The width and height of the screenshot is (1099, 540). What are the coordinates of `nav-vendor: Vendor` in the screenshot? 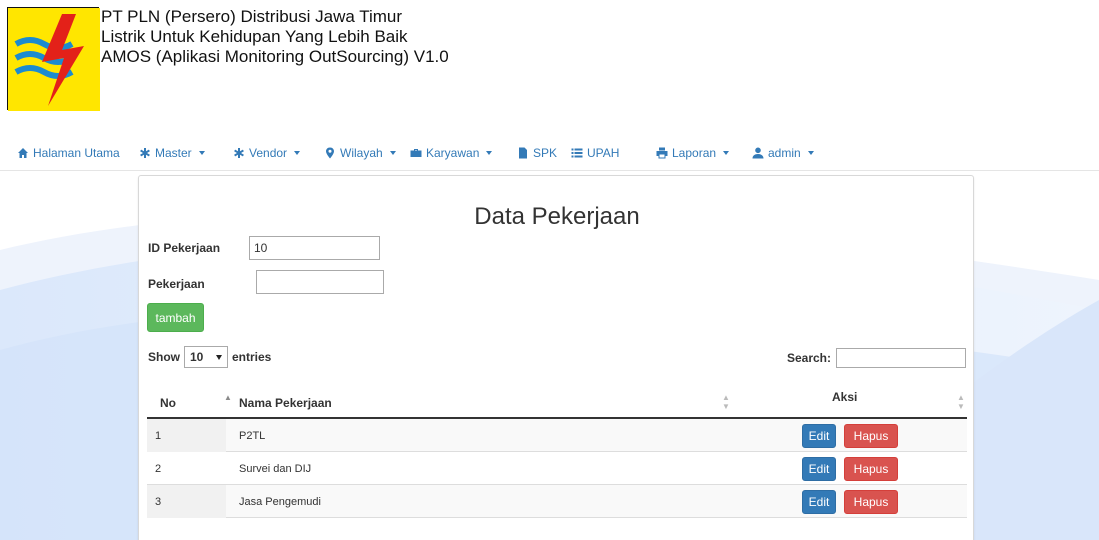 It's located at (267, 153).